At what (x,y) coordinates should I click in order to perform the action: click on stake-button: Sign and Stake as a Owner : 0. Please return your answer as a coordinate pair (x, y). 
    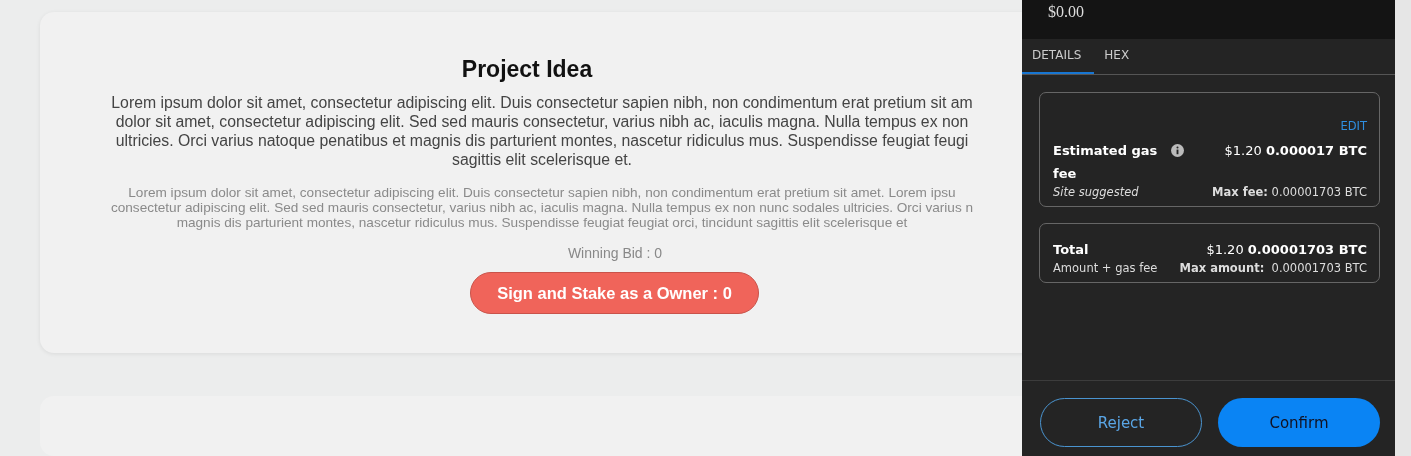
    Looking at the image, I should click on (614, 293).